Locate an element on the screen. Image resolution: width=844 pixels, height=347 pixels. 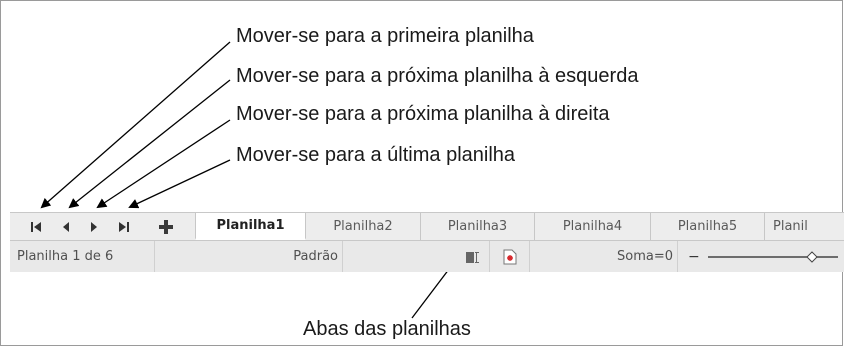
last-sheet-button is located at coordinates (124, 226).